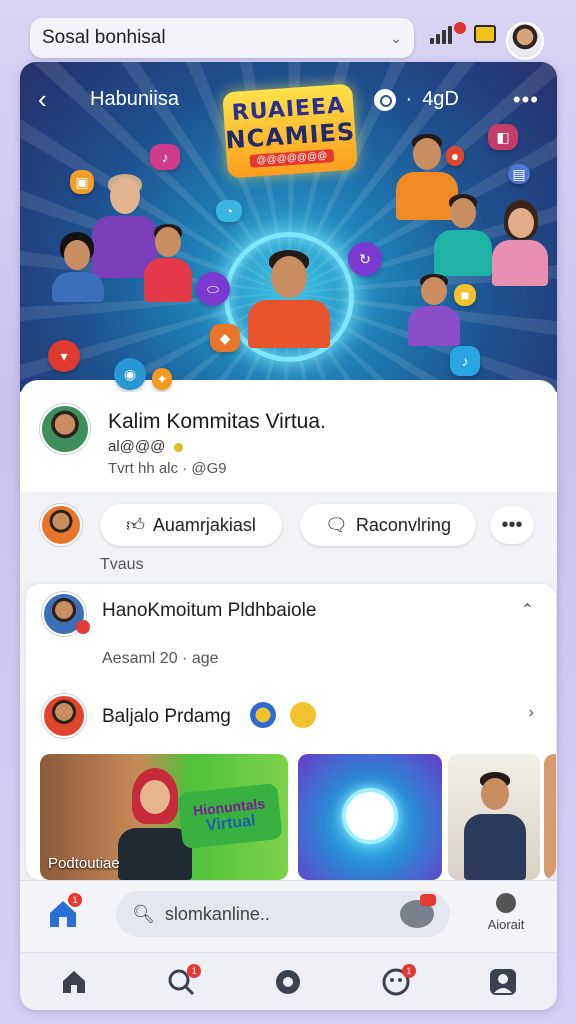 The height and width of the screenshot is (1024, 576). I want to click on account-icon, so click(506, 903).